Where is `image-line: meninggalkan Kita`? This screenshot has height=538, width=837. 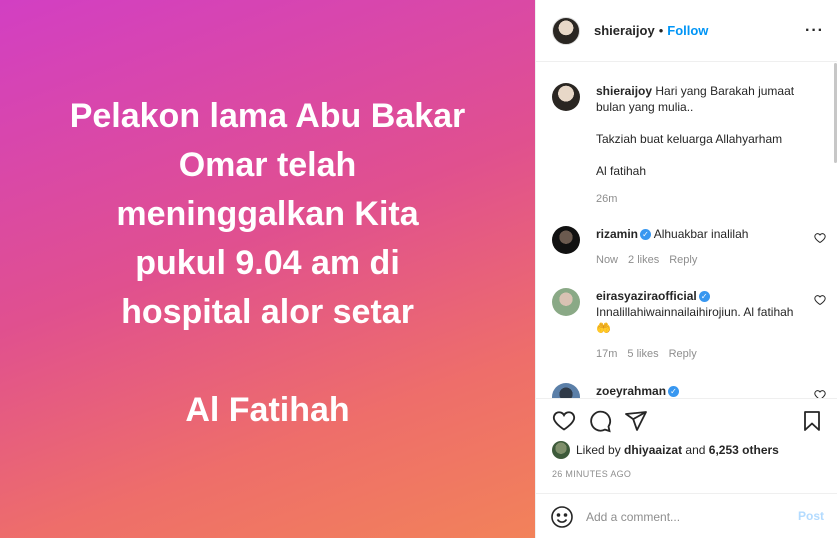 image-line: meninggalkan Kita is located at coordinates (267, 213).